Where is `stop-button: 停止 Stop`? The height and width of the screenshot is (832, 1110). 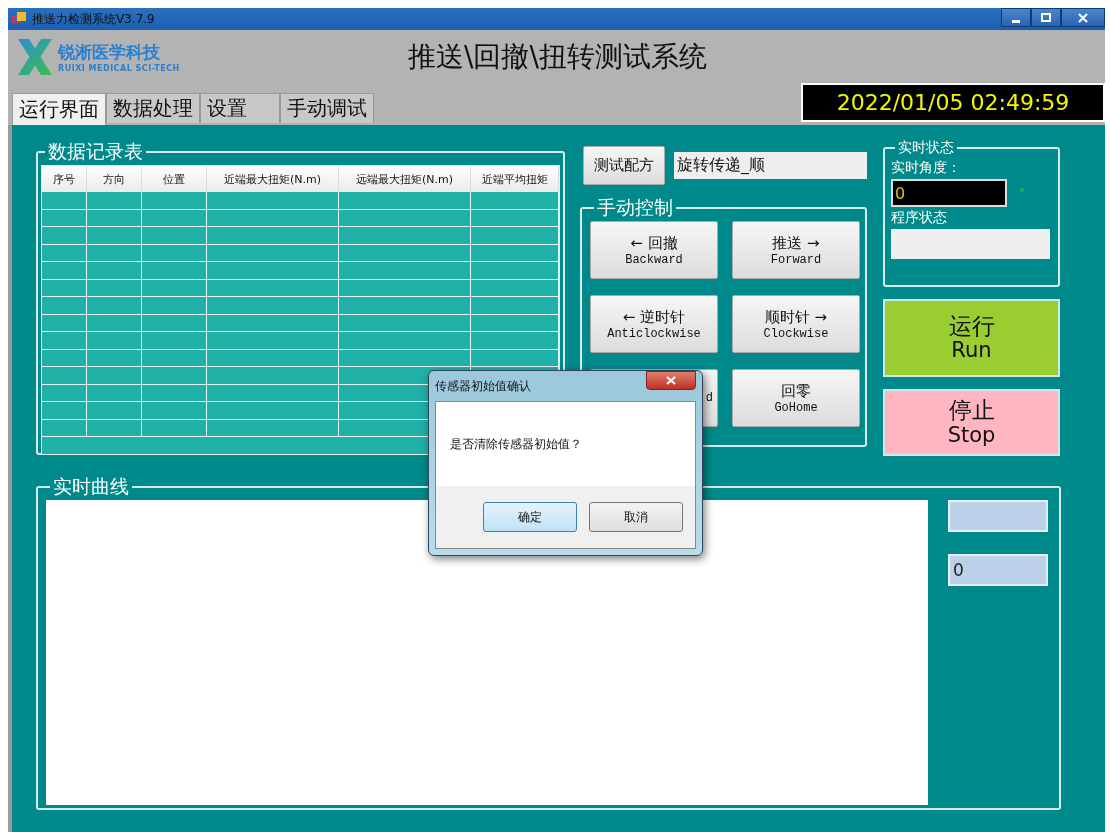
stop-button: 停止 Stop is located at coordinates (971, 422).